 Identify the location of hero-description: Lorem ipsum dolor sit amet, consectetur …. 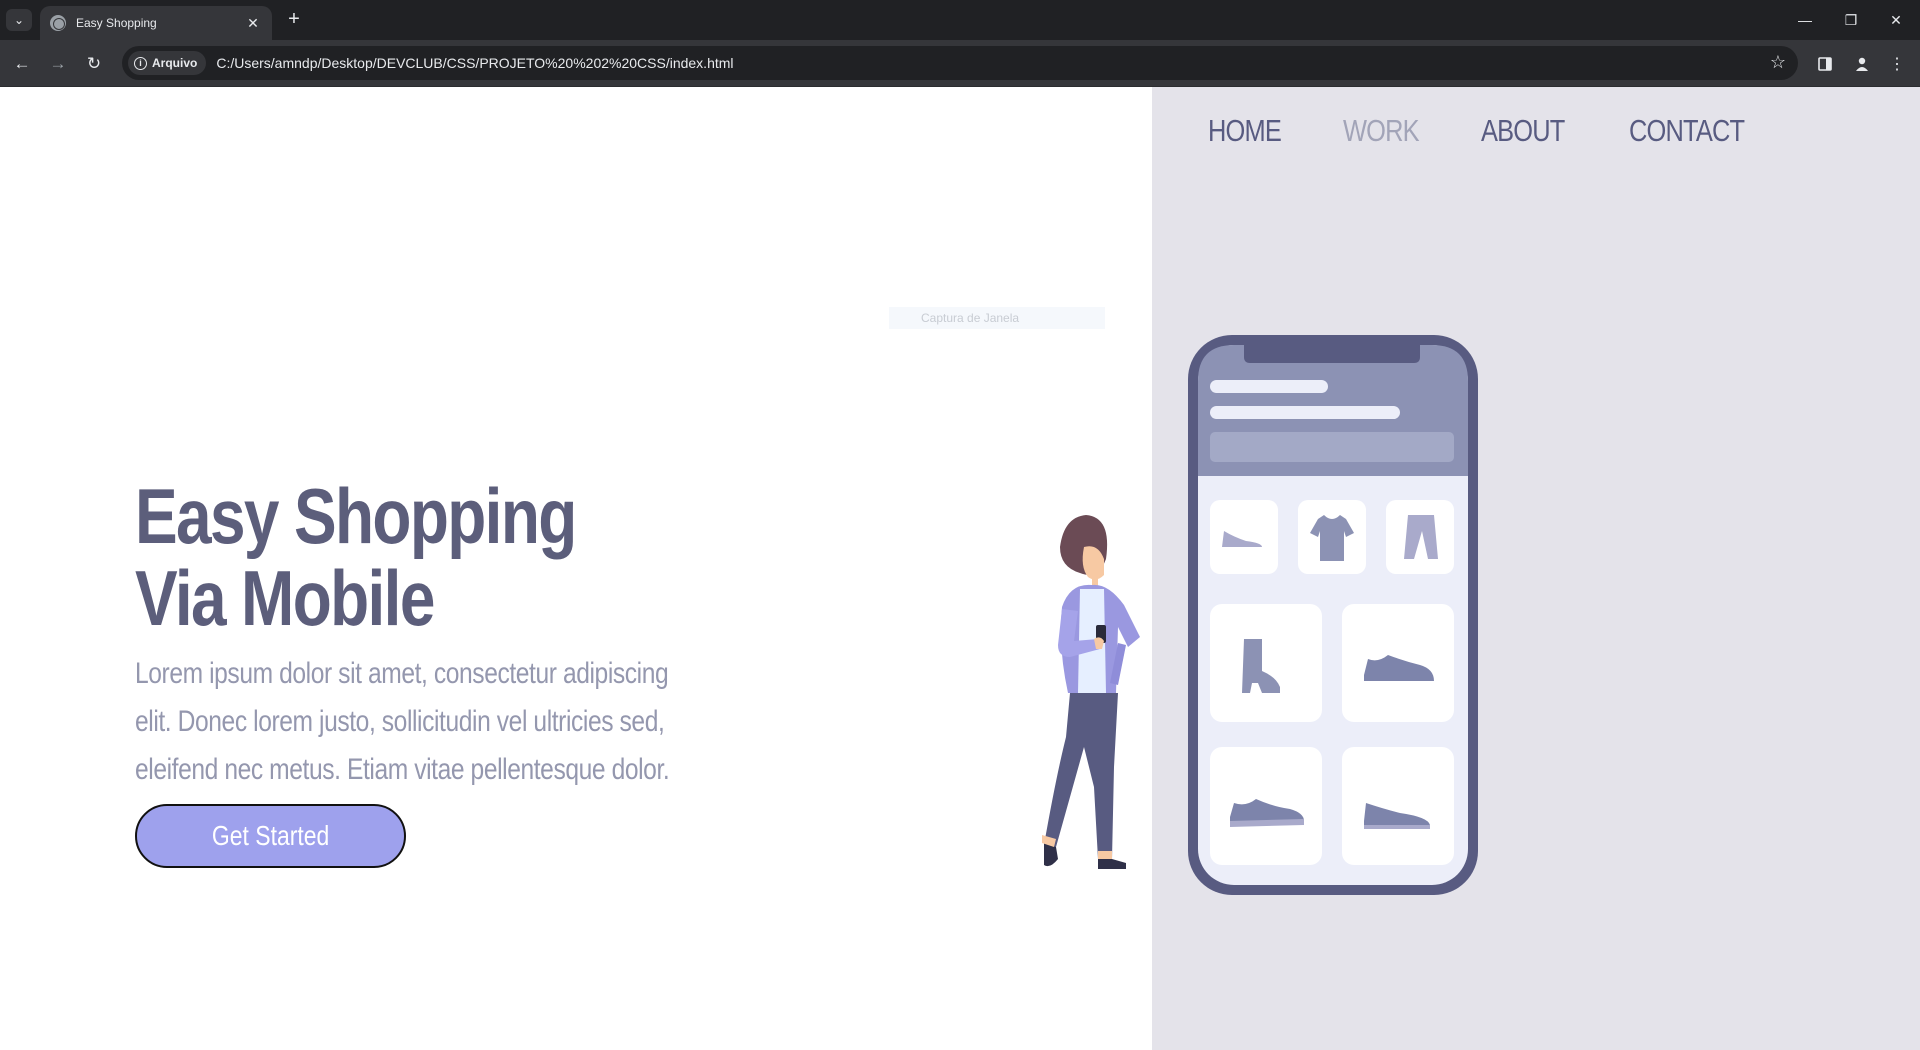
(402, 721).